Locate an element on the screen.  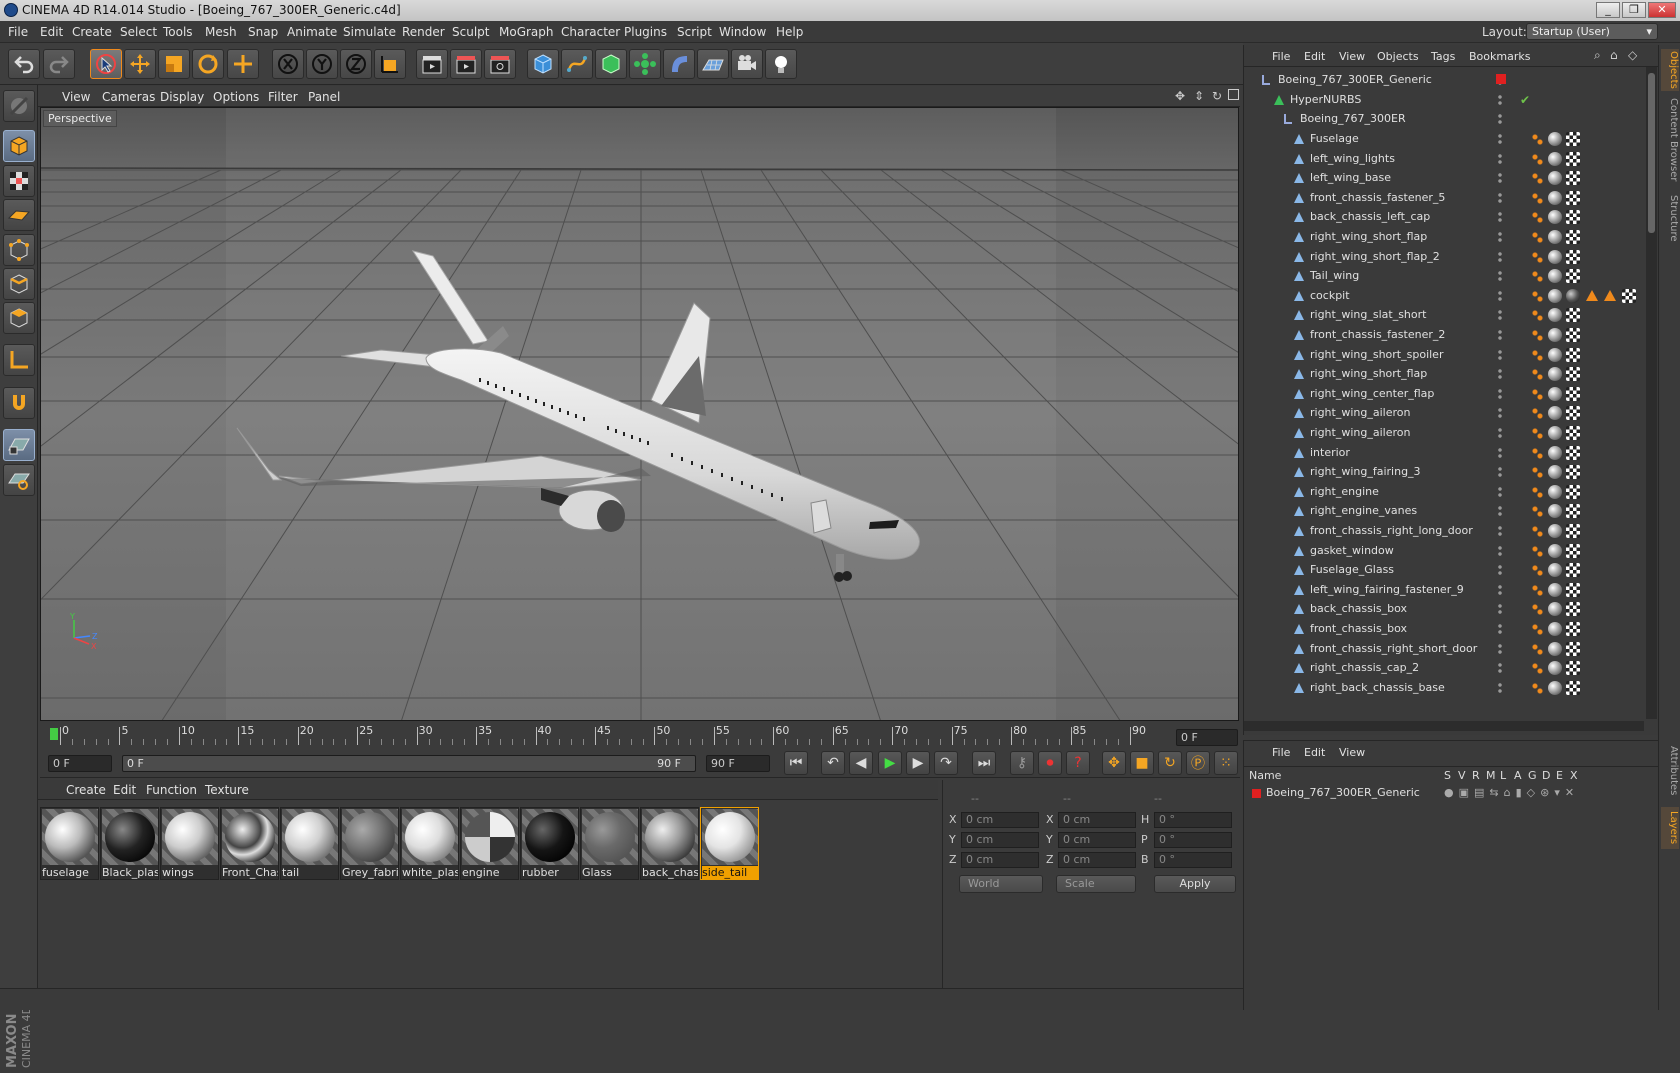
layer-menu-file: File is located at coordinates (1281, 752).